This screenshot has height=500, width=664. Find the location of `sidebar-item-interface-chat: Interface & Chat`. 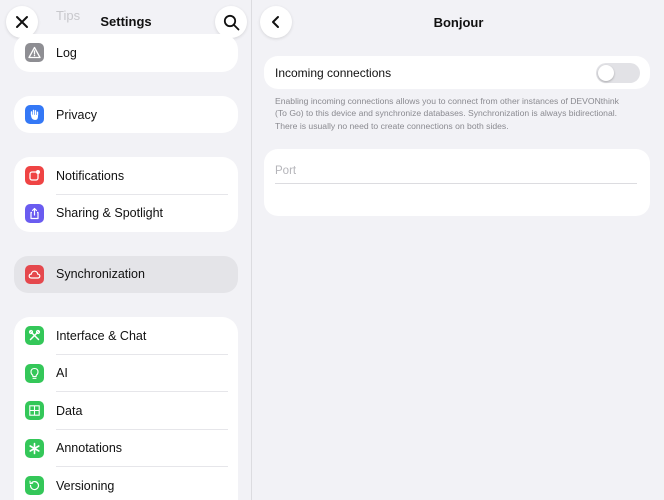

sidebar-item-interface-chat: Interface & Chat is located at coordinates (126, 336).